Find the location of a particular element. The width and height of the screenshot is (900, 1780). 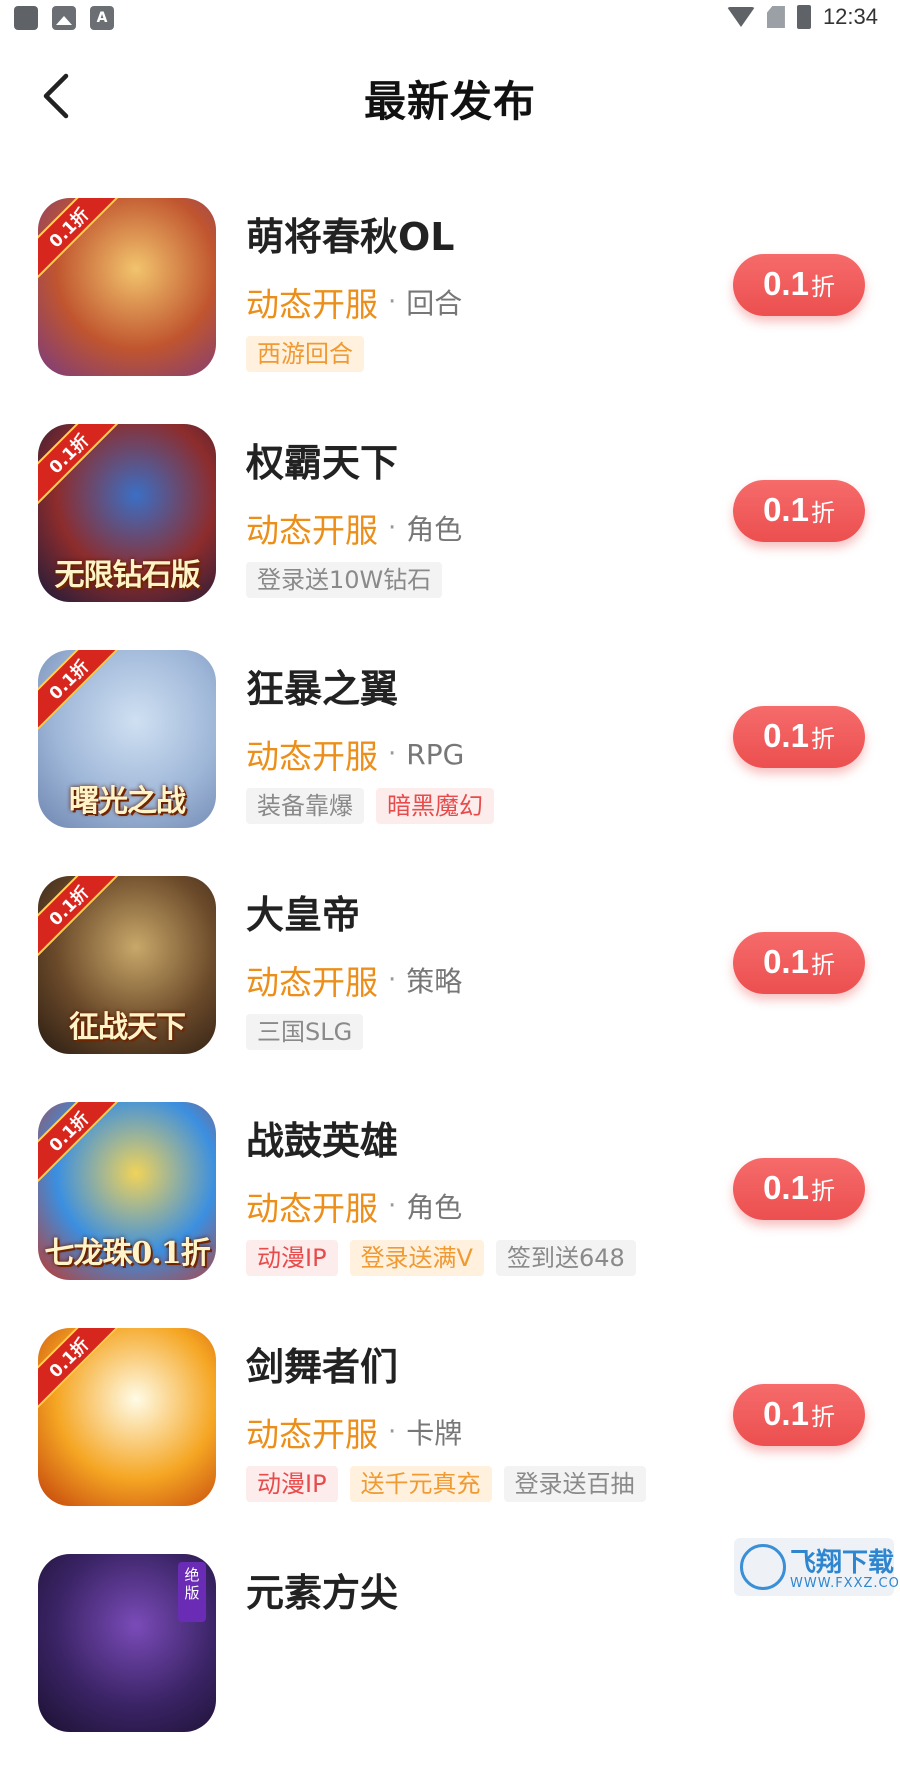

header: 最新发布 is located at coordinates (450, 95).